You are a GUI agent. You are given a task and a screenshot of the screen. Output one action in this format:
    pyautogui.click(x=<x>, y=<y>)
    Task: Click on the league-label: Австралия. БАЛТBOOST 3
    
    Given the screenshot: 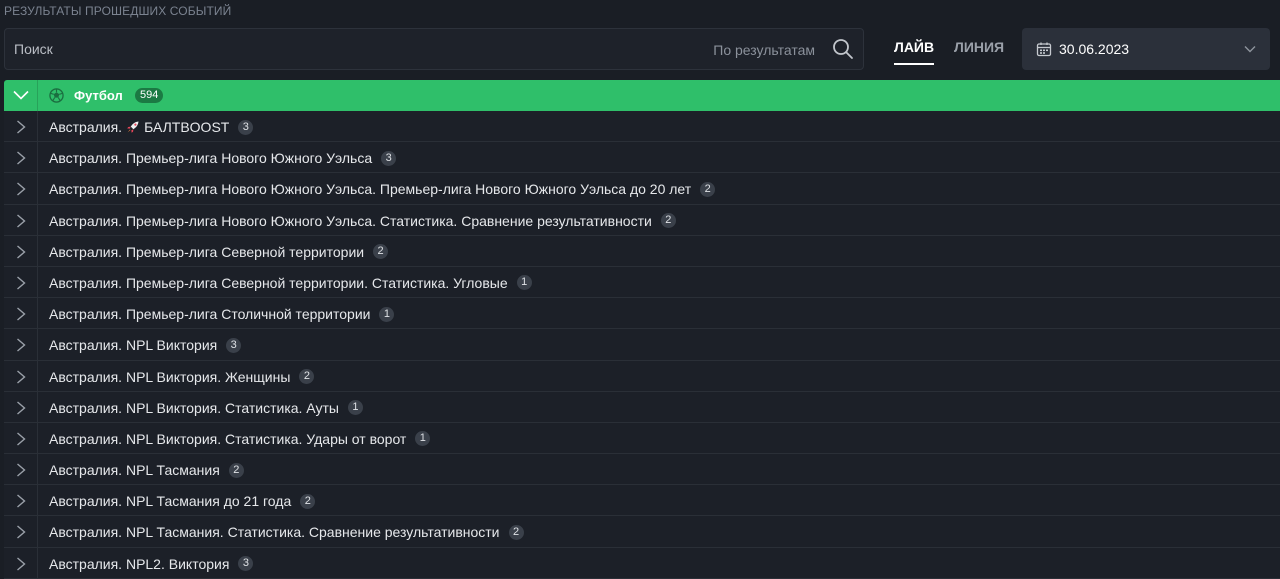 What is the action you would take?
    pyautogui.click(x=151, y=127)
    